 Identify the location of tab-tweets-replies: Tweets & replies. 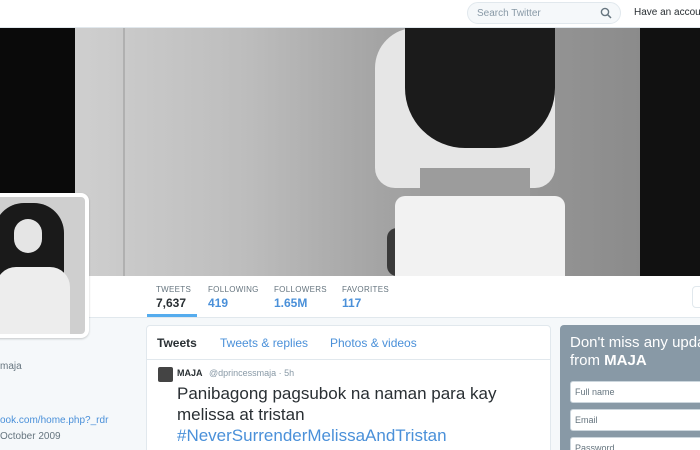
(264, 343).